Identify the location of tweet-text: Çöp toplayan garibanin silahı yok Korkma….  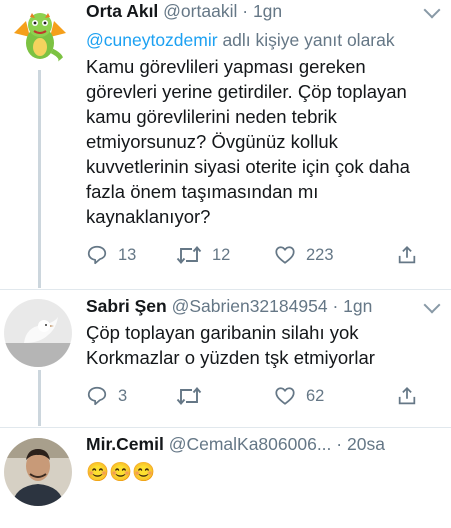
(230, 345).